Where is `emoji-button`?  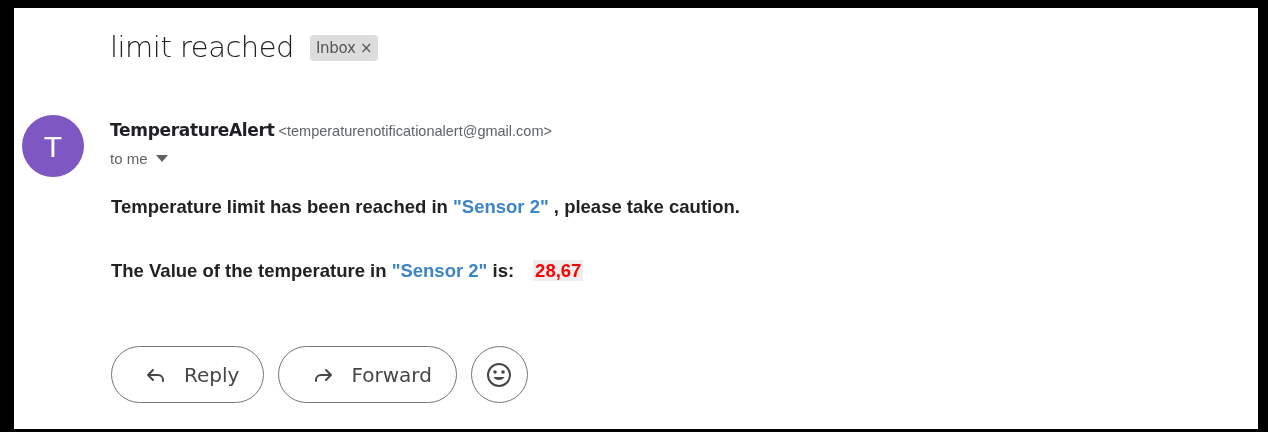
emoji-button is located at coordinates (499, 374).